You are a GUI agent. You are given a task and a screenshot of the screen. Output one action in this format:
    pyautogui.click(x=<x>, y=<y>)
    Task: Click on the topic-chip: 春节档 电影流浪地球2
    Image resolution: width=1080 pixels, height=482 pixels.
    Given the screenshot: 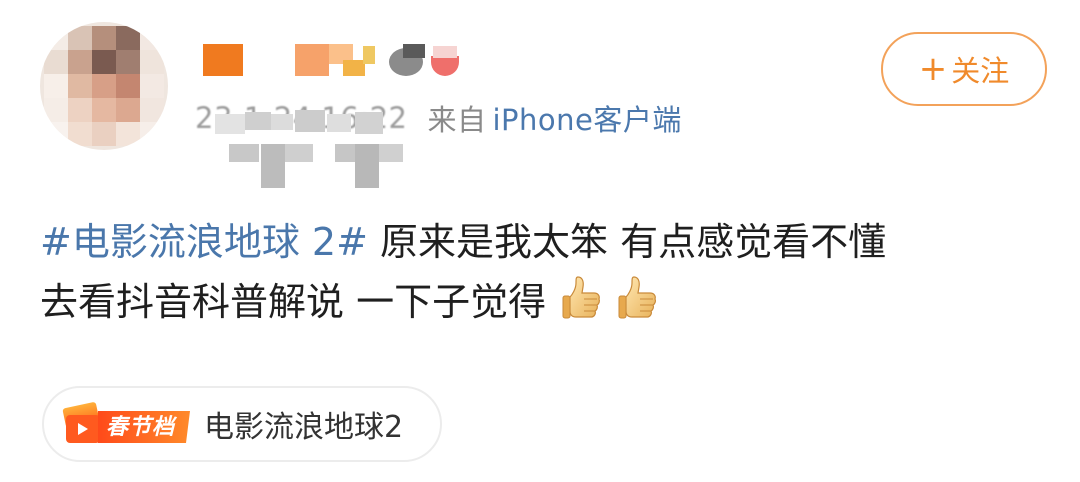 What is the action you would take?
    pyautogui.click(x=242, y=424)
    